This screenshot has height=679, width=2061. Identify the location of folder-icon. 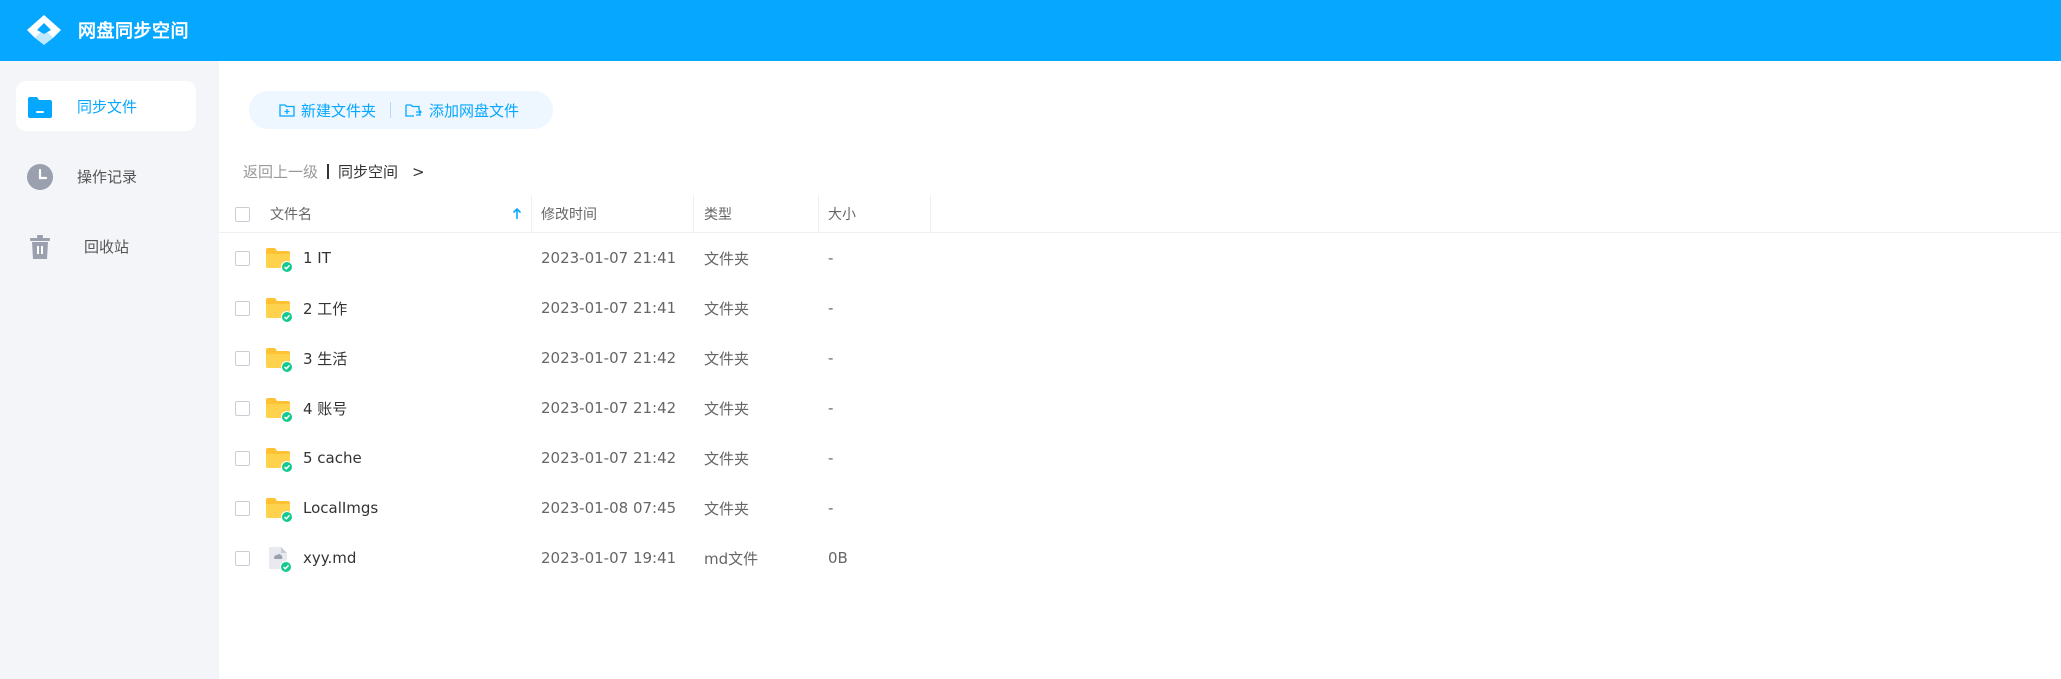
(40, 107).